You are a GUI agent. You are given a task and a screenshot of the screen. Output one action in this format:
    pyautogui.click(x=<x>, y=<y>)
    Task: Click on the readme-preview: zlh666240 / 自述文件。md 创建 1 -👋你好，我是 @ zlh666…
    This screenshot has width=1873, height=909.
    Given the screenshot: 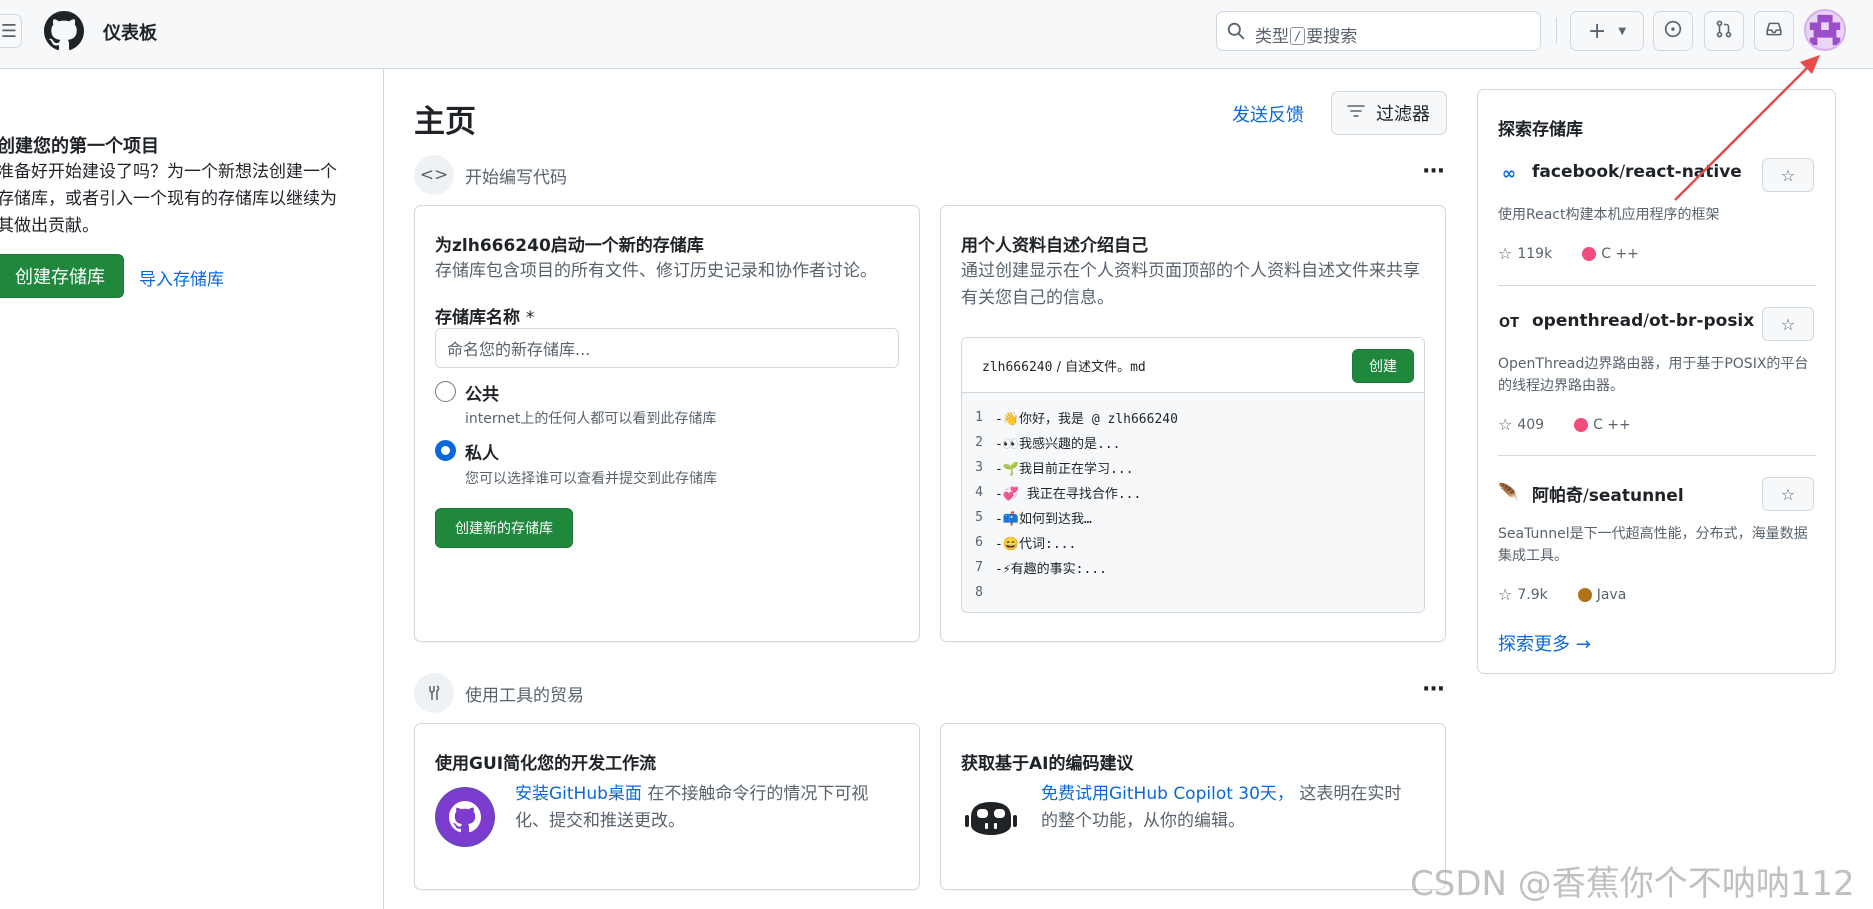 What is the action you would take?
    pyautogui.click(x=1193, y=475)
    